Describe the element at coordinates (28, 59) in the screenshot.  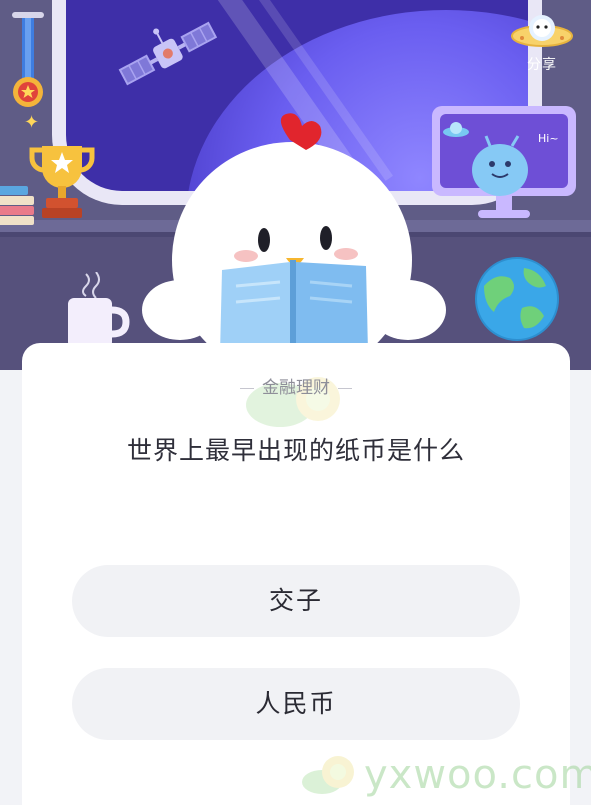
I see `medal-icon` at that location.